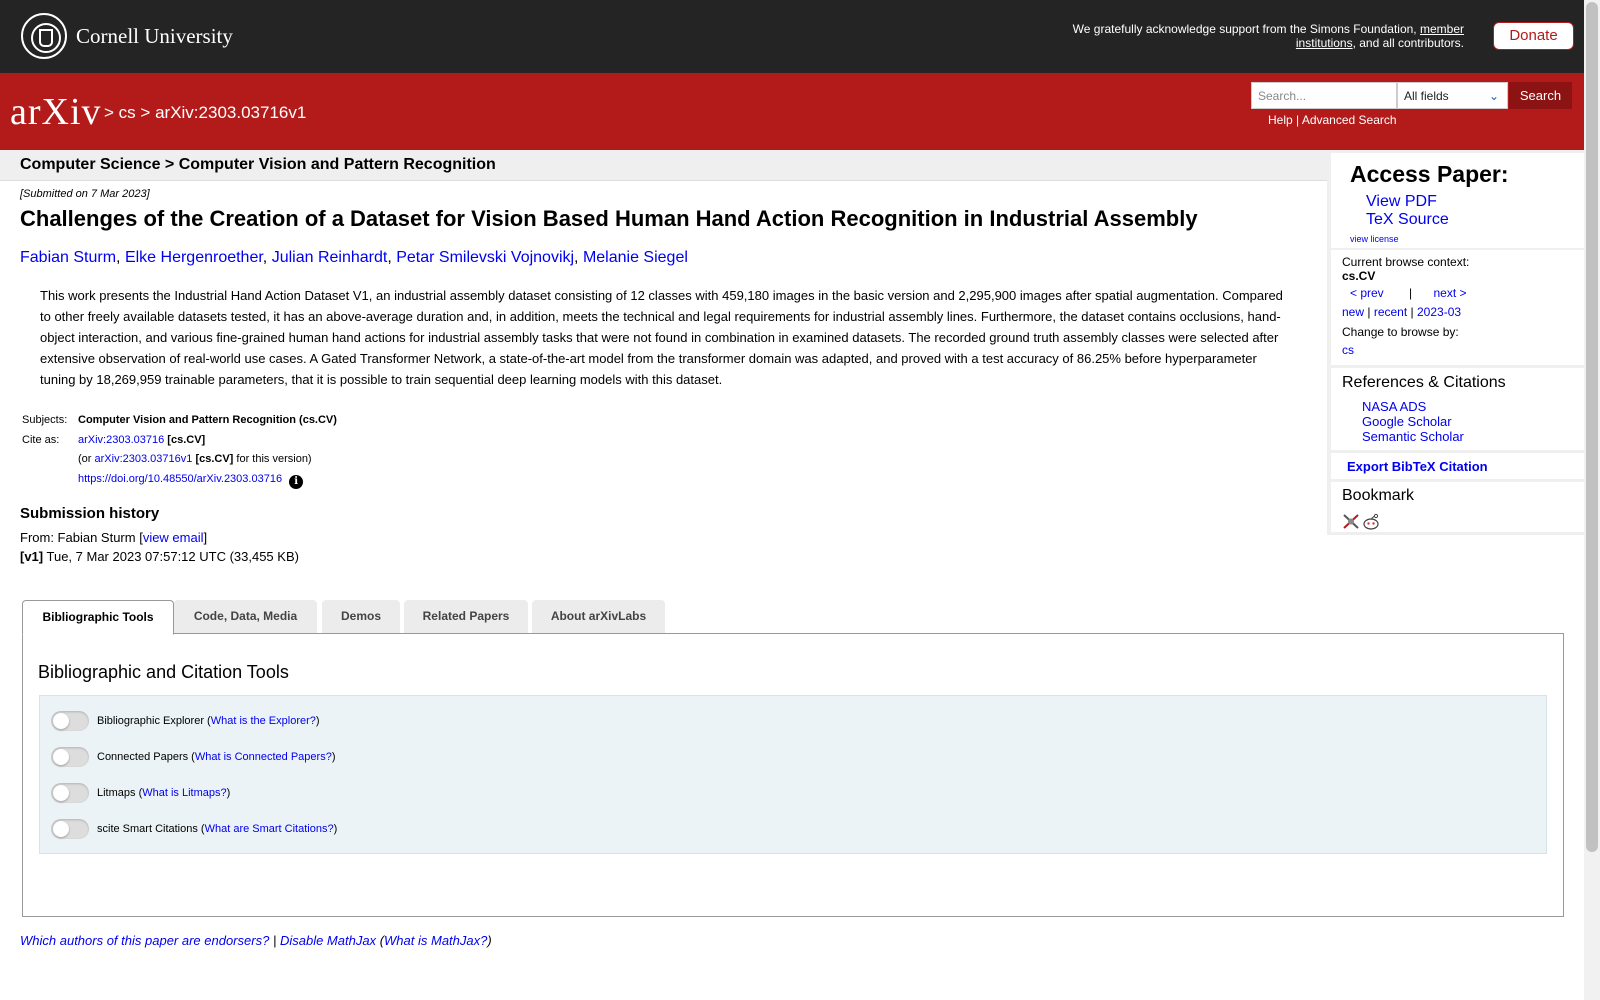 The image size is (1600, 1000). What do you see at coordinates (70, 793) in the screenshot?
I see `litmaps-toggle` at bounding box center [70, 793].